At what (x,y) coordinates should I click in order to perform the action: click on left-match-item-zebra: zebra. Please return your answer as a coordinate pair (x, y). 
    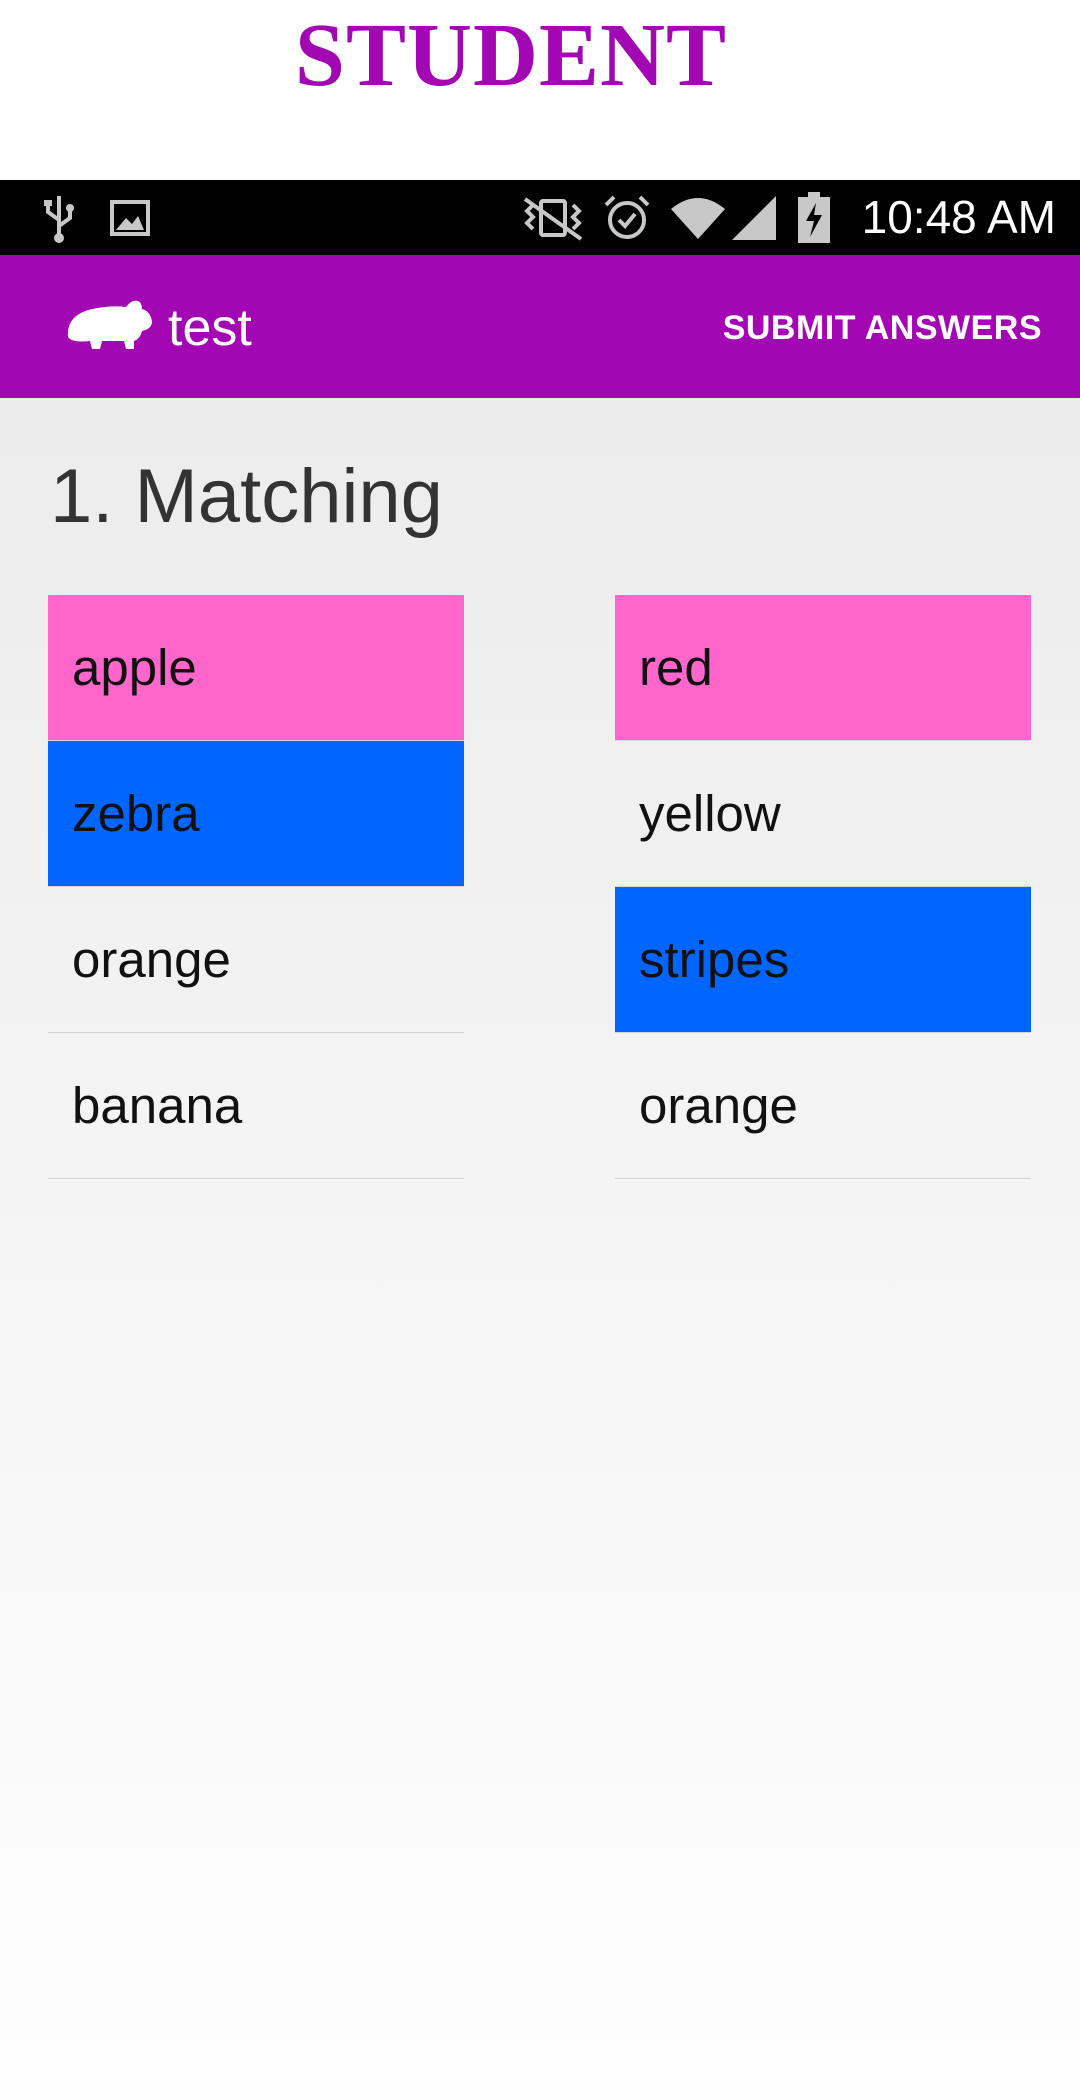
    Looking at the image, I should click on (256, 814).